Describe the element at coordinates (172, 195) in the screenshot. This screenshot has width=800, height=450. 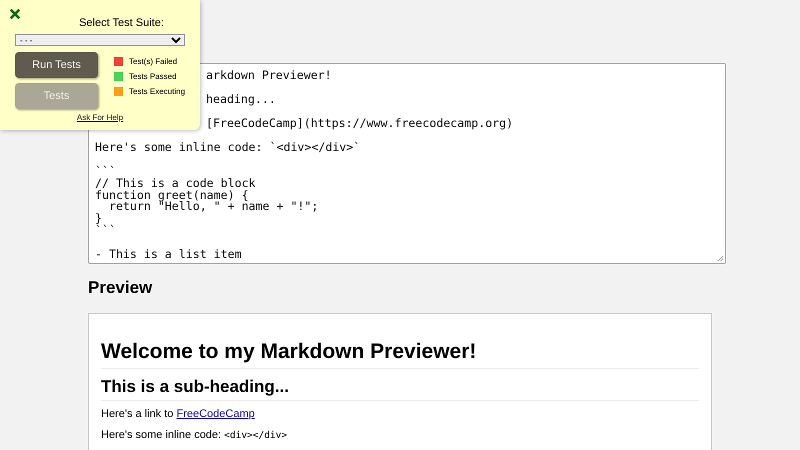
I see `editor-line: function greet(name) {` at that location.